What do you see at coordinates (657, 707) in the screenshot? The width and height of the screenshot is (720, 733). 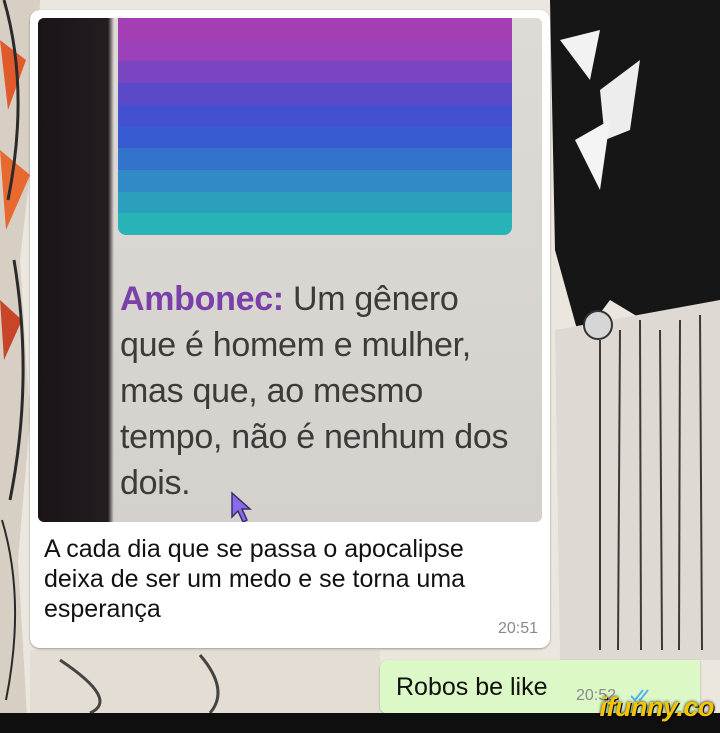 I see `ifunny-watermark: ifunny.co` at bounding box center [657, 707].